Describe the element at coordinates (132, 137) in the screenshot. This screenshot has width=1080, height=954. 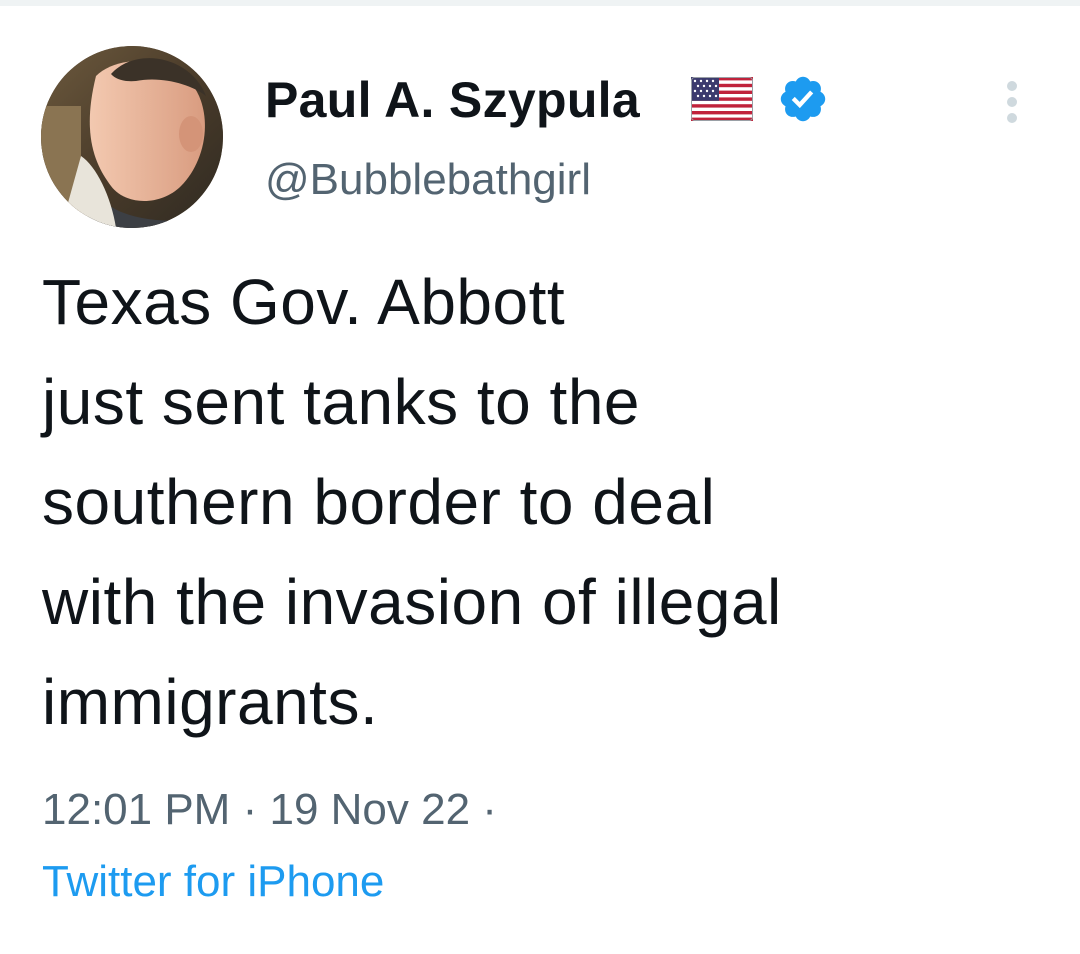
I see `avatar` at that location.